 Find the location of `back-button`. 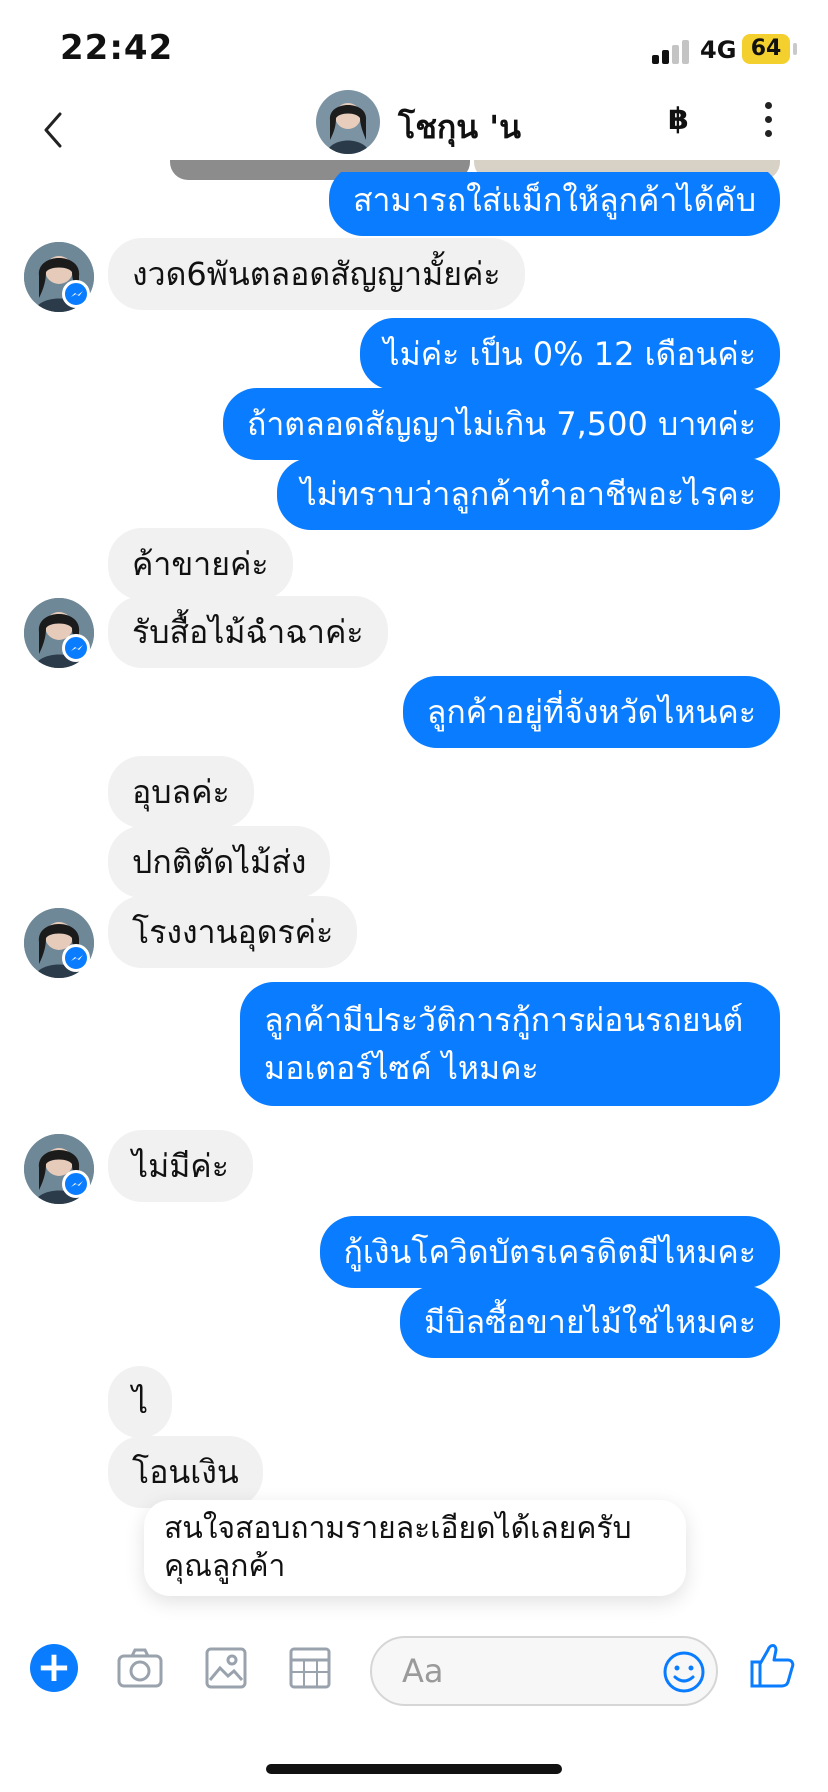

back-button is located at coordinates (62, 128).